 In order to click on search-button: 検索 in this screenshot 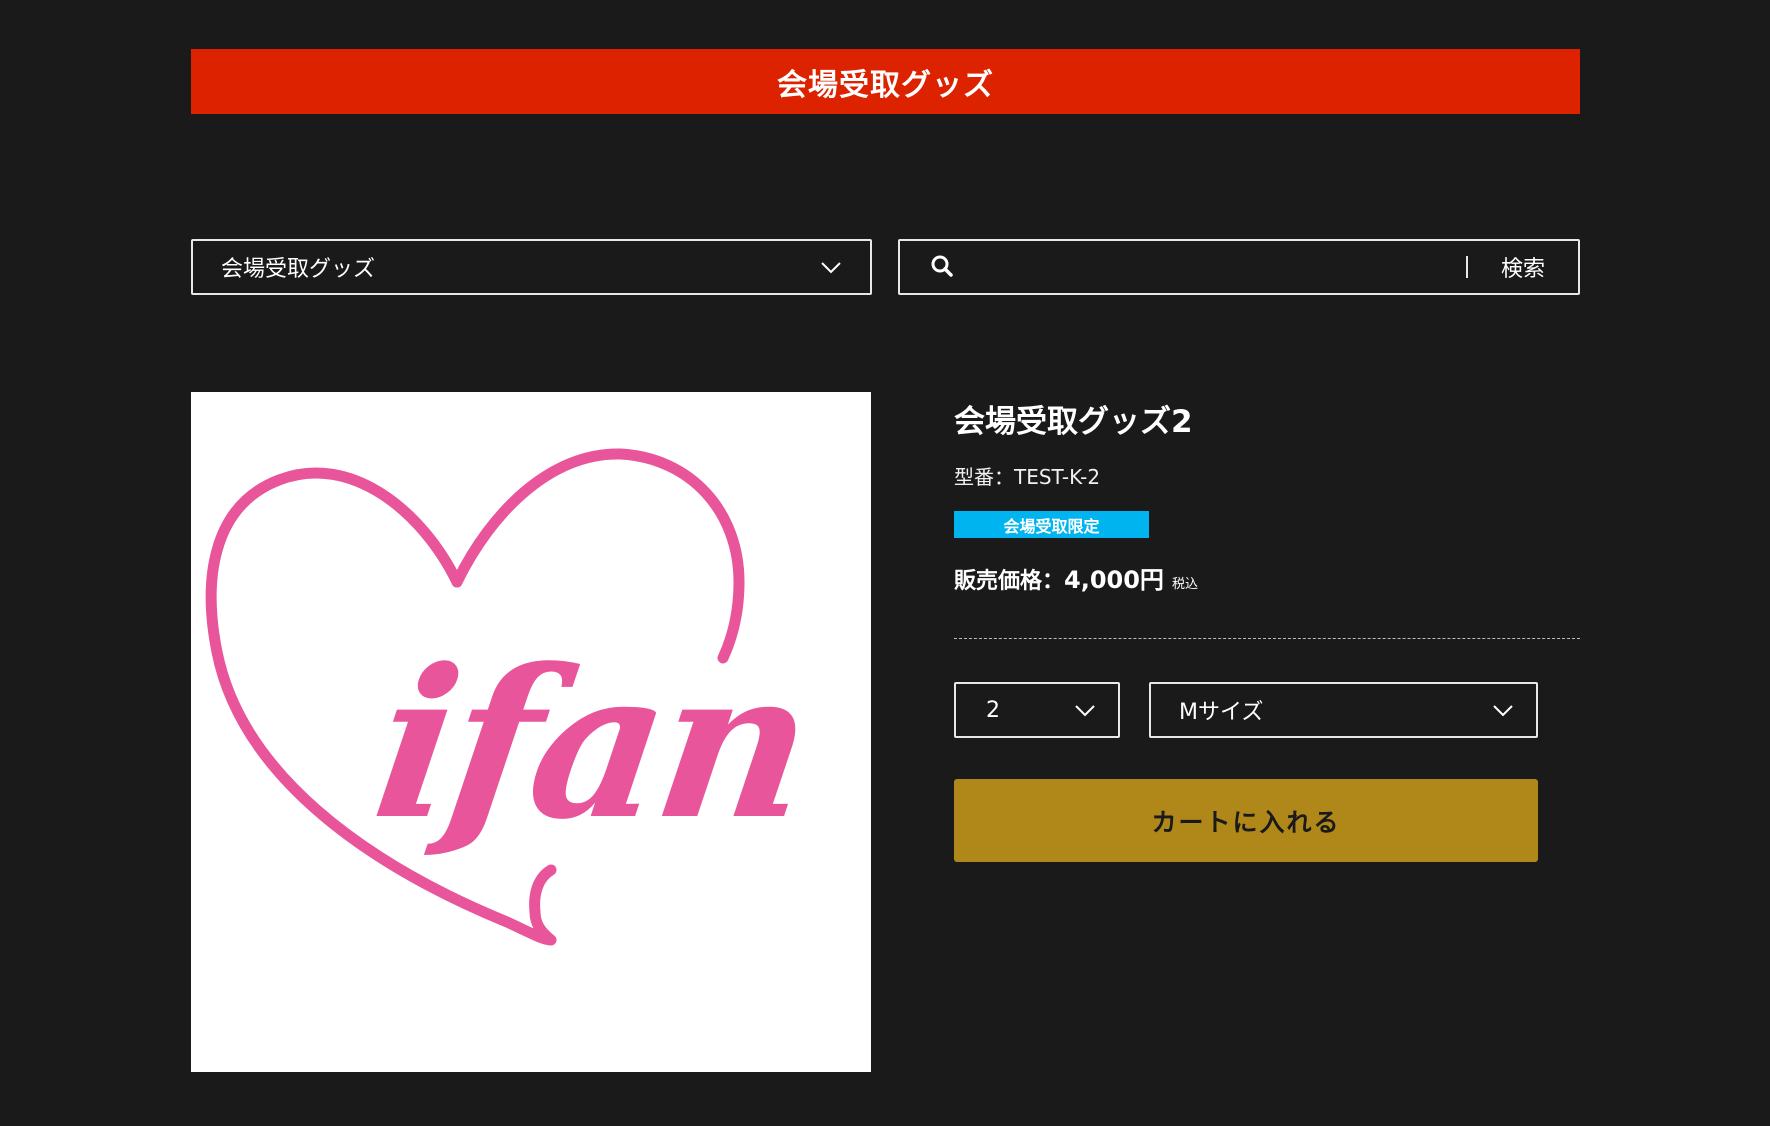, I will do `click(1523, 267)`.